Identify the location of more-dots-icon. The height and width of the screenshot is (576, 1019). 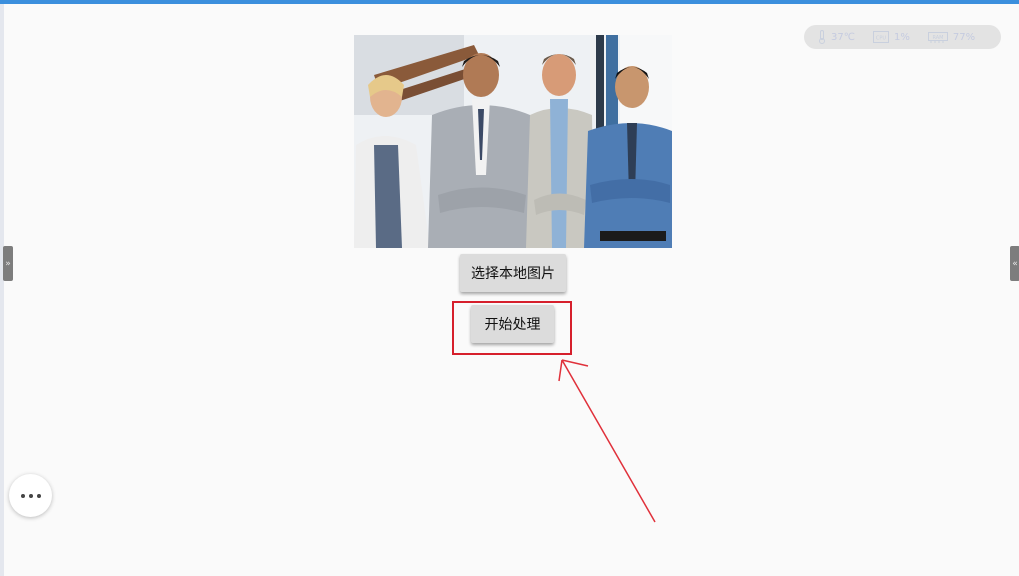
(31, 495).